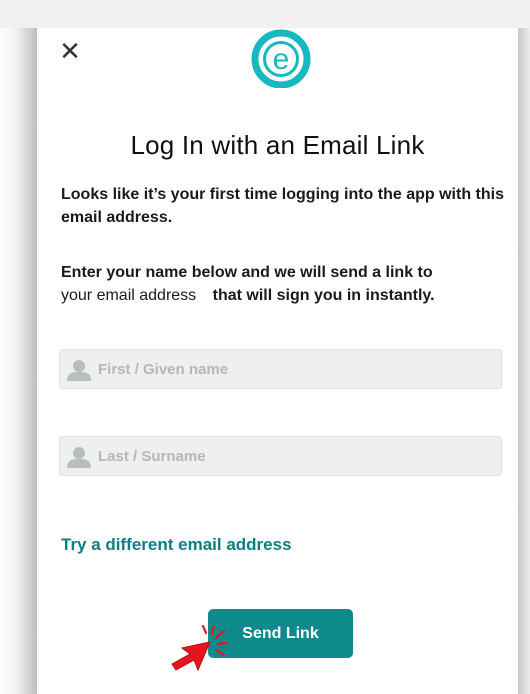 The image size is (530, 694). What do you see at coordinates (70, 51) in the screenshot?
I see `close-icon: ✕` at bounding box center [70, 51].